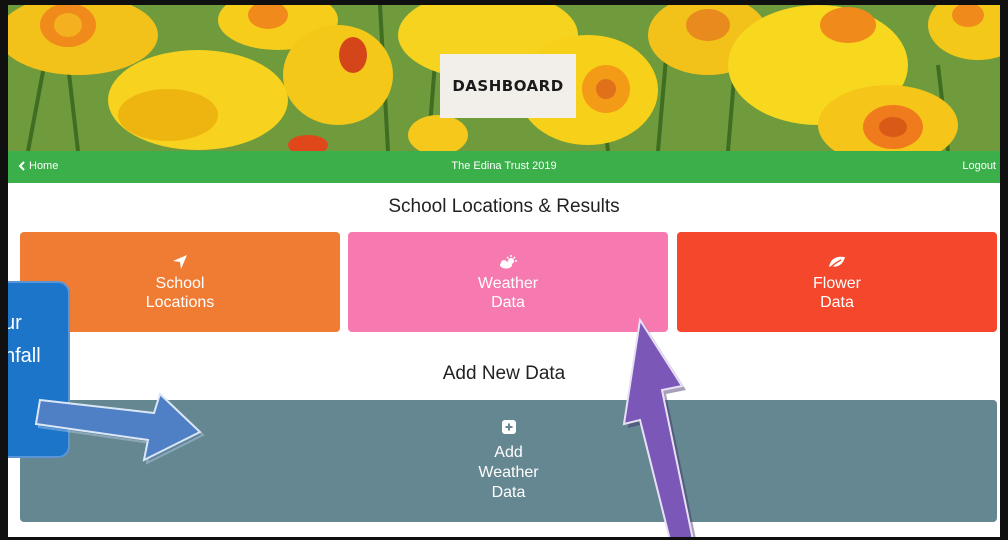 The image size is (1008, 540). I want to click on add-line2: Weather, so click(508, 472).